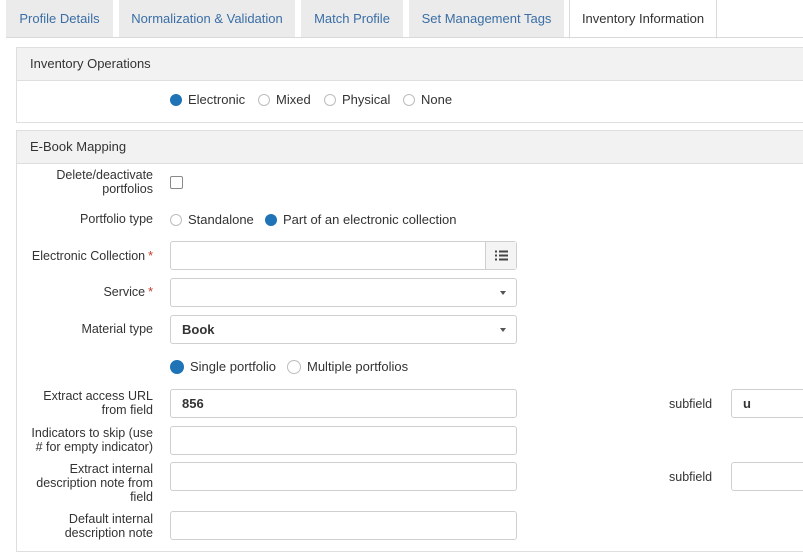  Describe the element at coordinates (486, 18) in the screenshot. I see `tab-set-management-tags: Set Management Tags` at that location.